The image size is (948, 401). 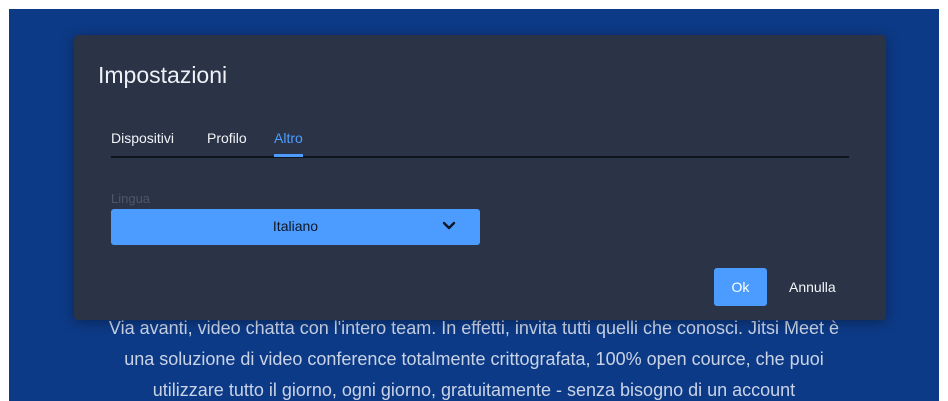 I want to click on language-label: Lingua, so click(x=131, y=198).